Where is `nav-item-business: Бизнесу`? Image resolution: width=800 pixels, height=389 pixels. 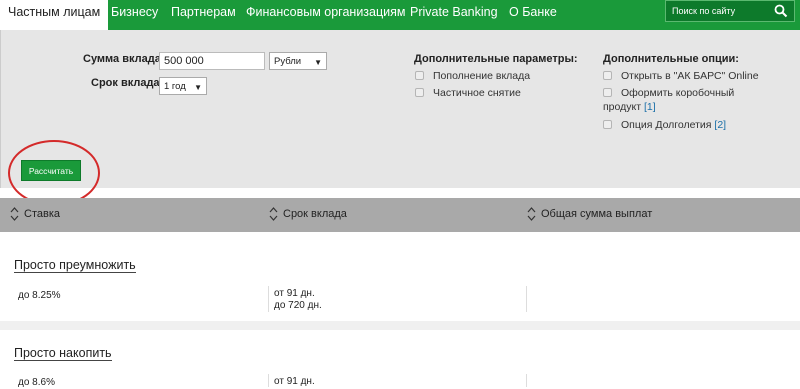 nav-item-business: Бизнесу is located at coordinates (134, 15).